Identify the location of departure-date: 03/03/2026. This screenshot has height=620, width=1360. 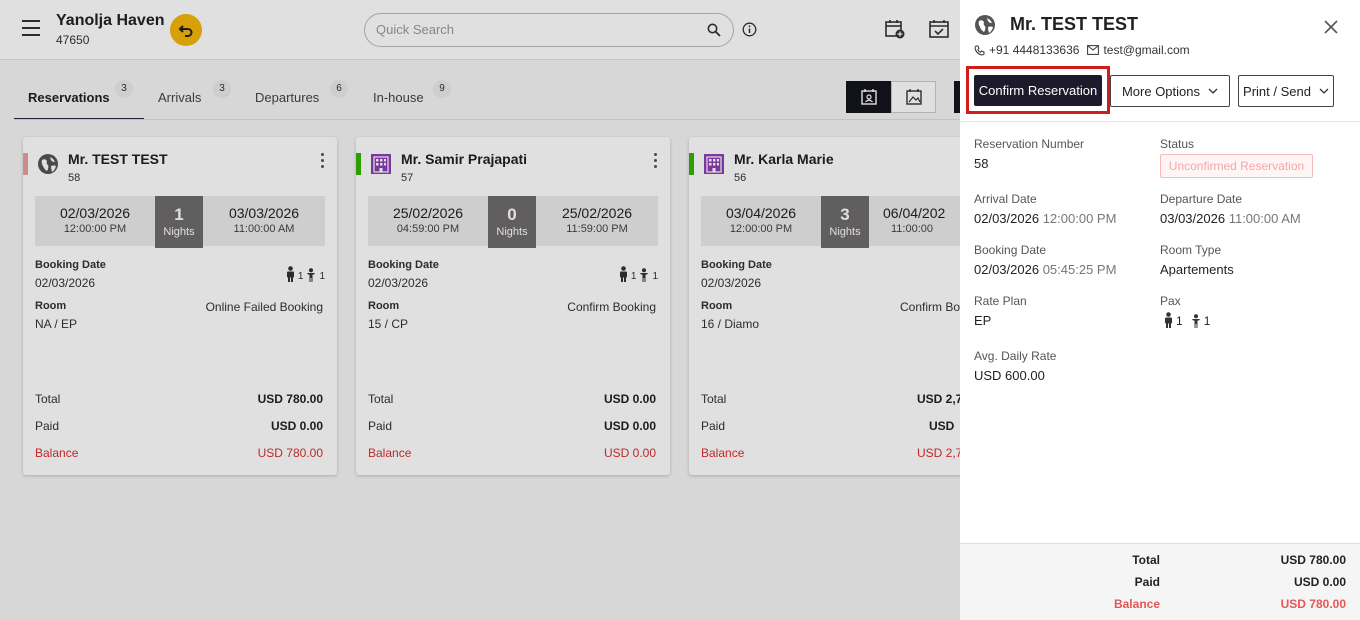
(1193, 218).